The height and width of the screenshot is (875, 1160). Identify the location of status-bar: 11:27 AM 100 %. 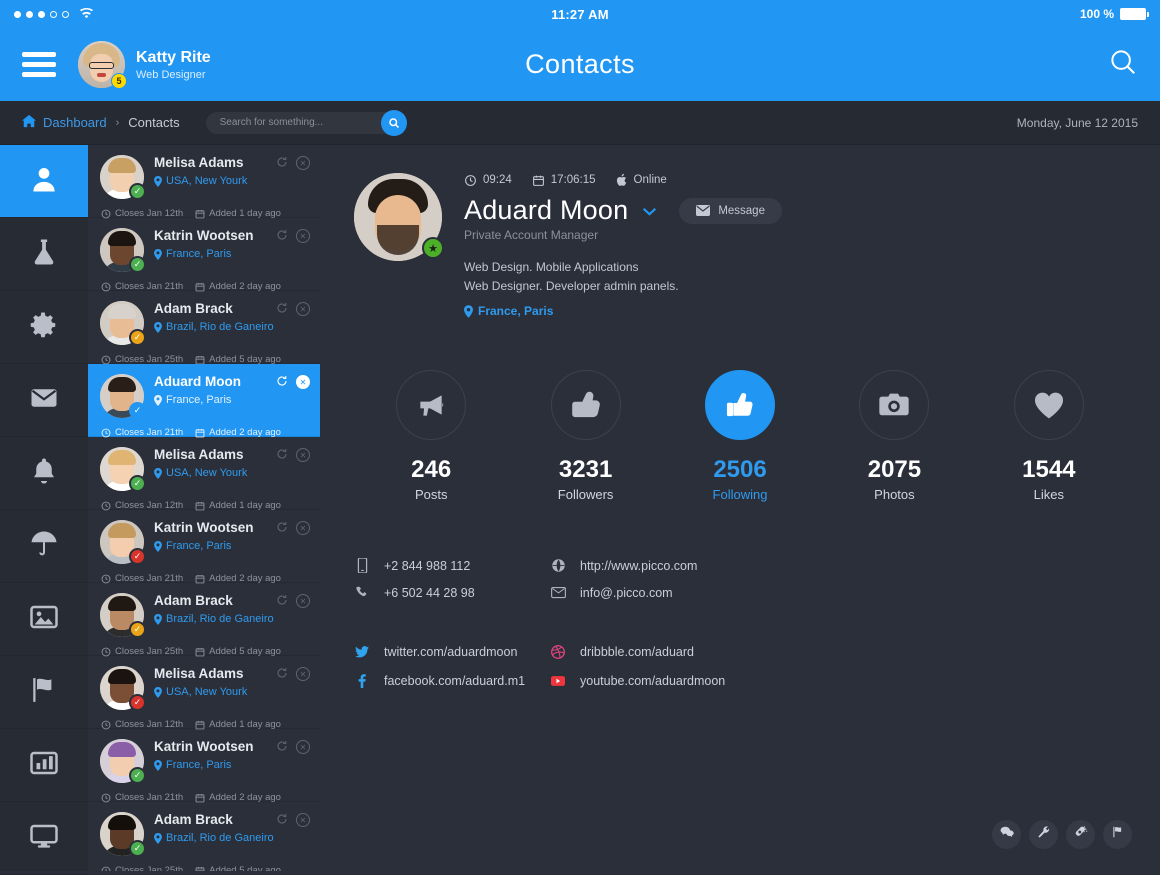
(580, 14).